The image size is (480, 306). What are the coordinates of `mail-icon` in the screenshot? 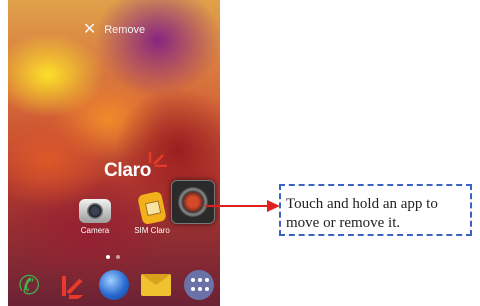 It's located at (156, 285).